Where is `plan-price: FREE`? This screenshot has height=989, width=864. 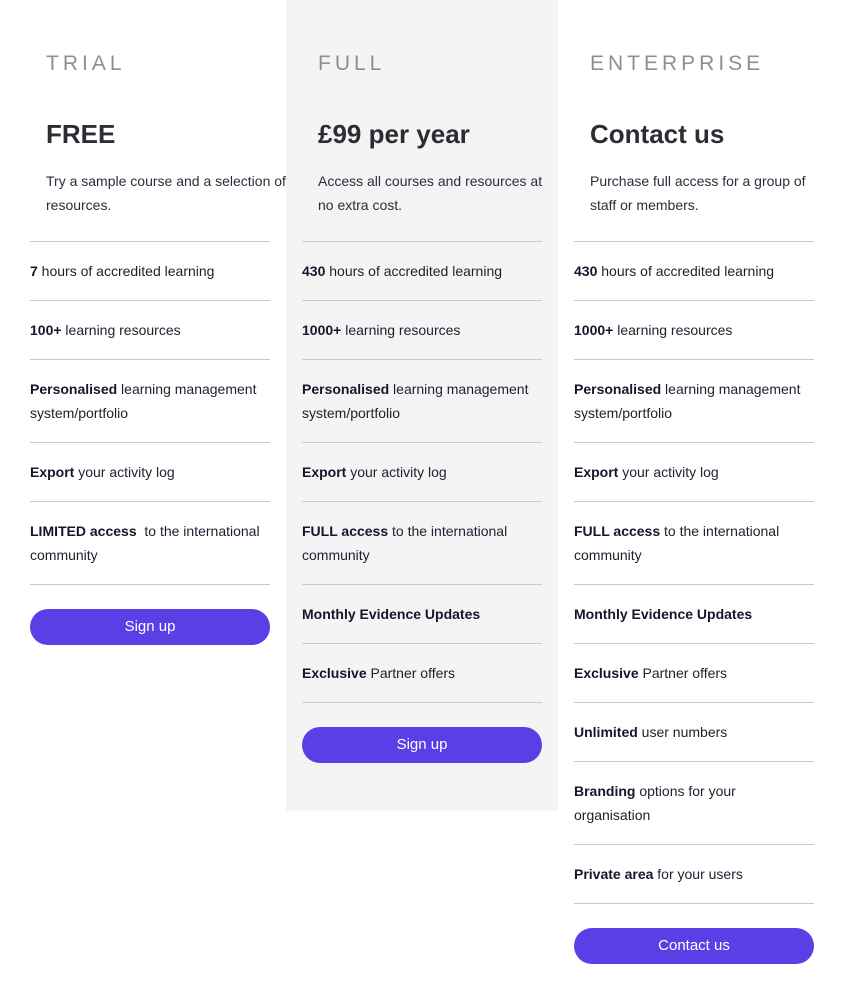 plan-price: FREE is located at coordinates (81, 134).